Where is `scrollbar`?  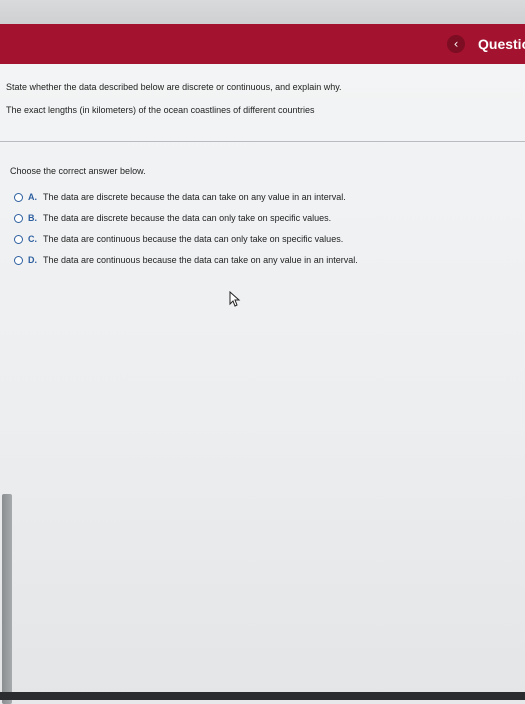
scrollbar is located at coordinates (7, 599).